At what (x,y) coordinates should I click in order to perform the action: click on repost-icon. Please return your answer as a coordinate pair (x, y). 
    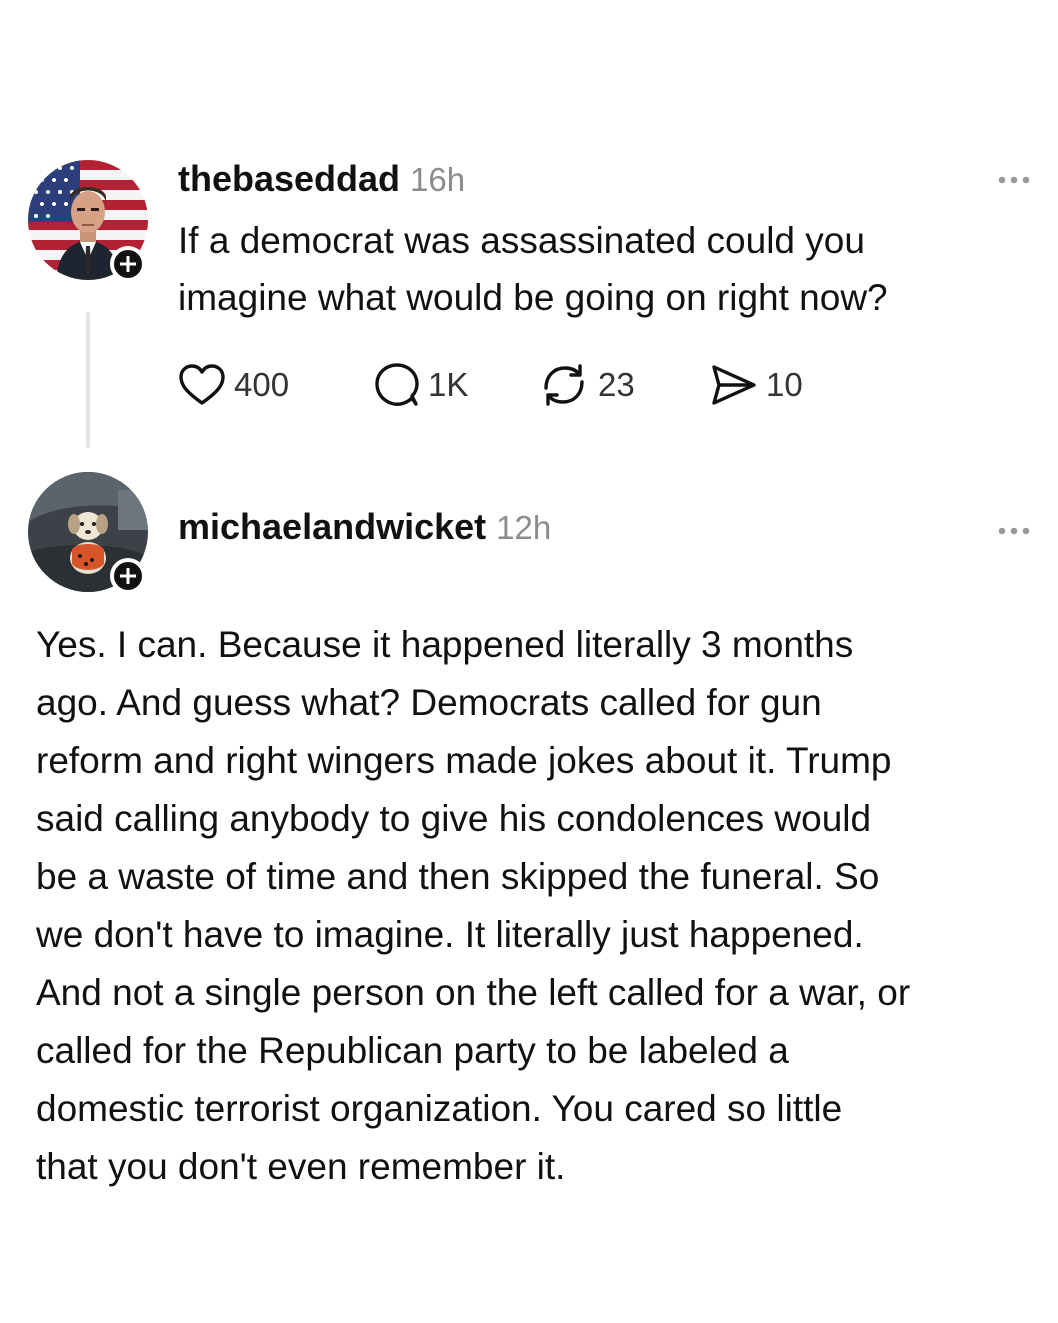
    Looking at the image, I should click on (564, 385).